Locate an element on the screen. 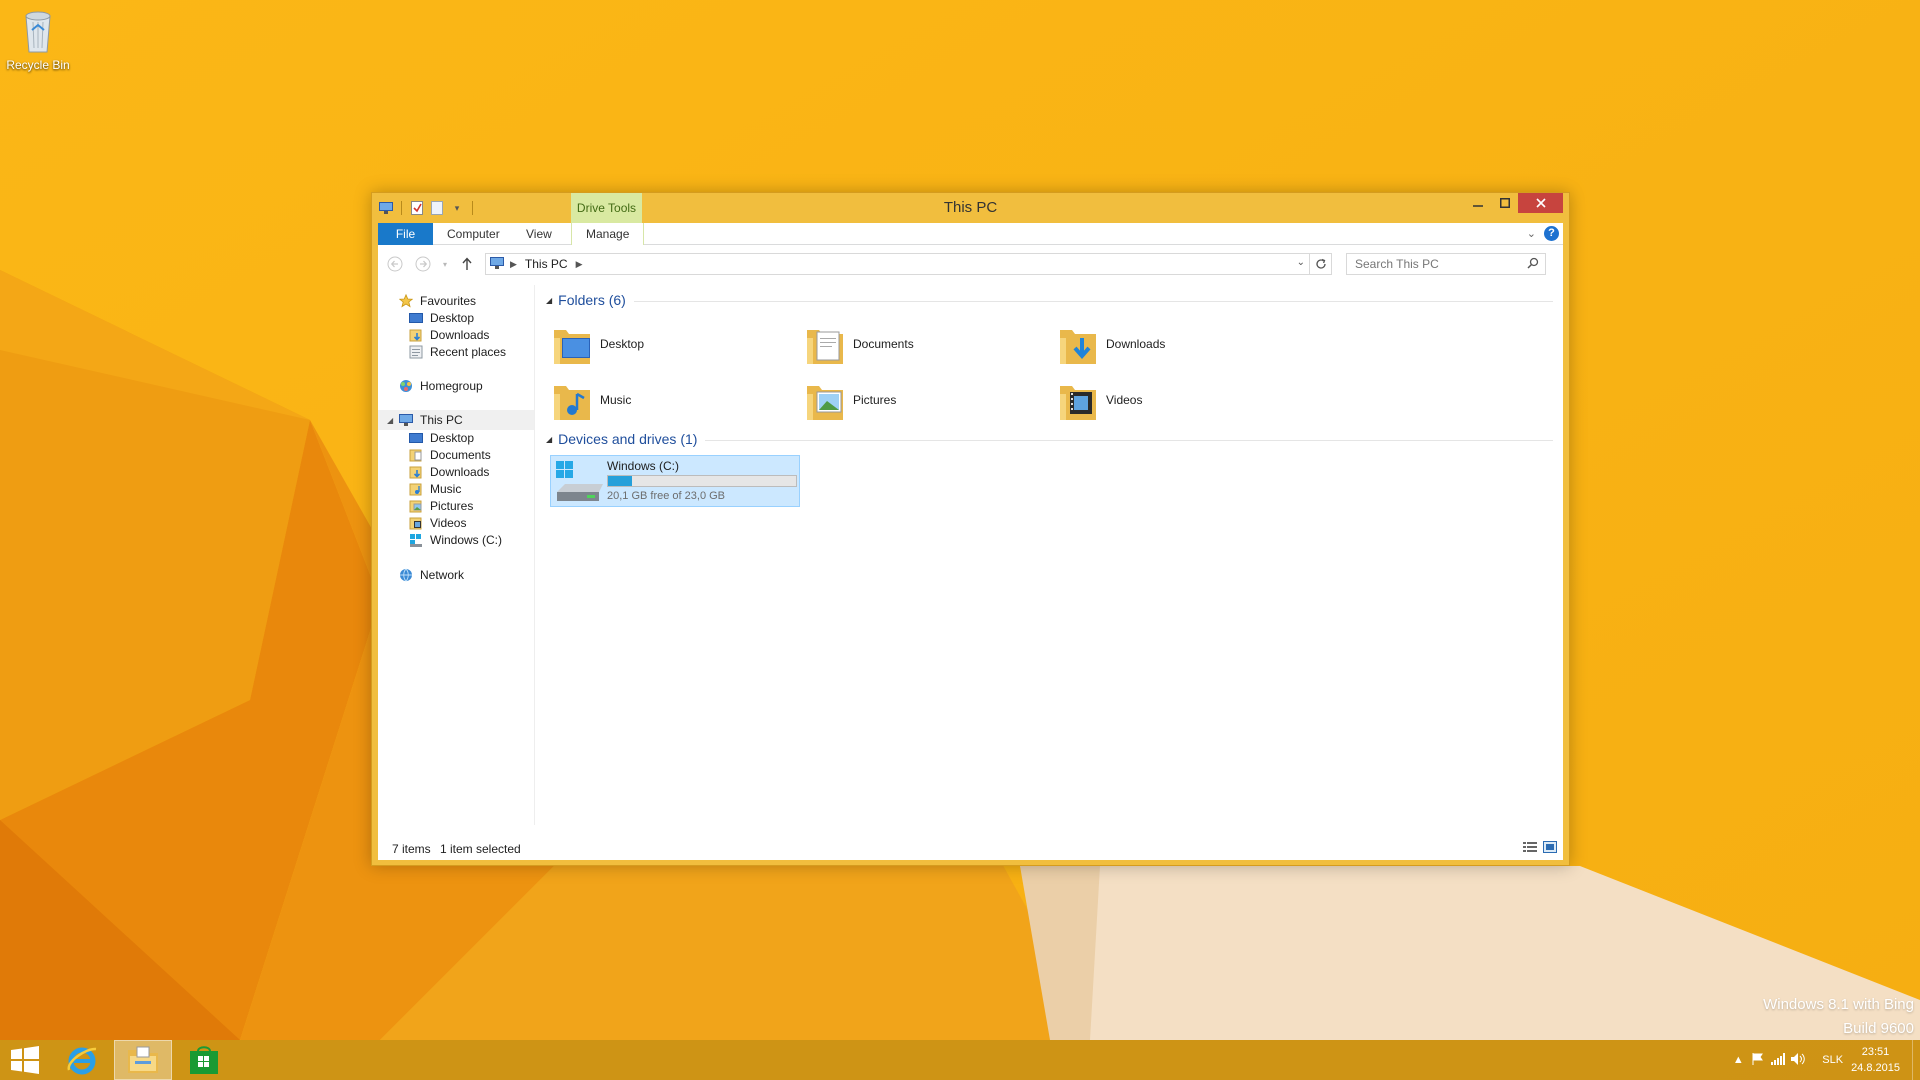 This screenshot has height=1080, width=1920. folder-tile: Pictures is located at coordinates (928, 400).